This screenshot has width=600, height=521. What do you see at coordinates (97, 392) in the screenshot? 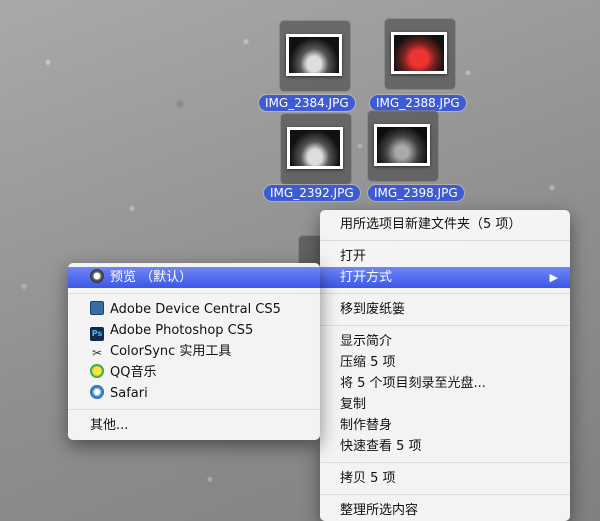
I see `safari-app-icon` at bounding box center [97, 392].